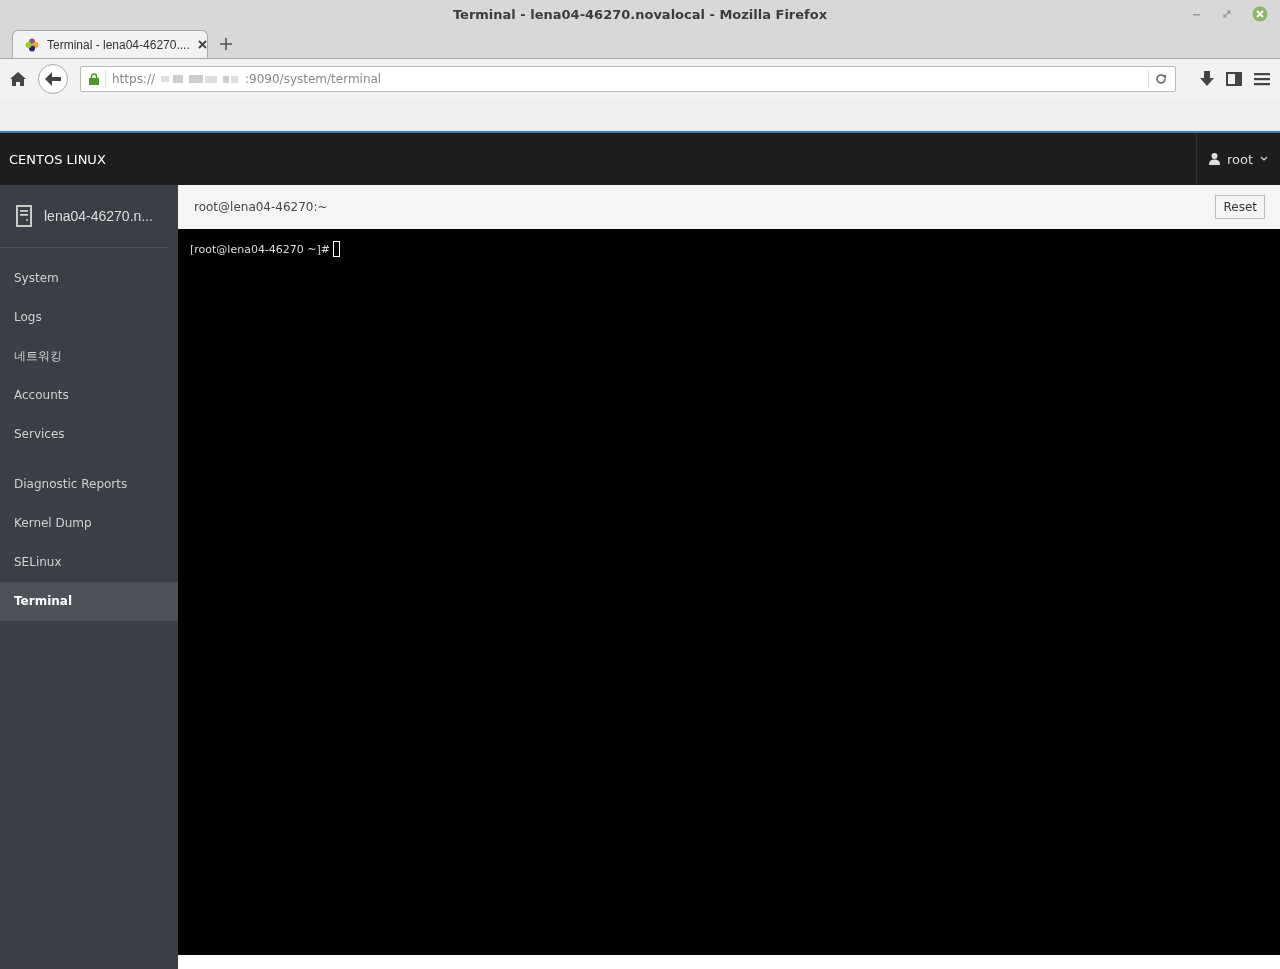 This screenshot has height=969, width=1280. I want to click on sidebar-item: Logs, so click(89, 317).